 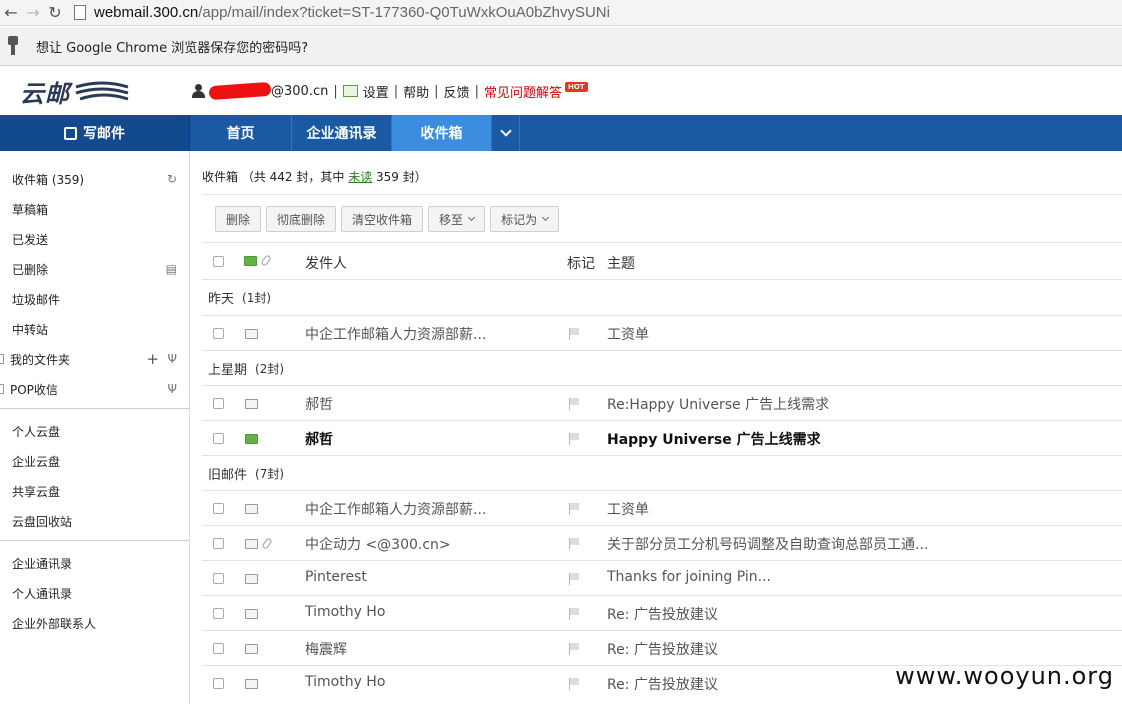 I want to click on group-last-week: 上星期 (2封), so click(x=662, y=367).